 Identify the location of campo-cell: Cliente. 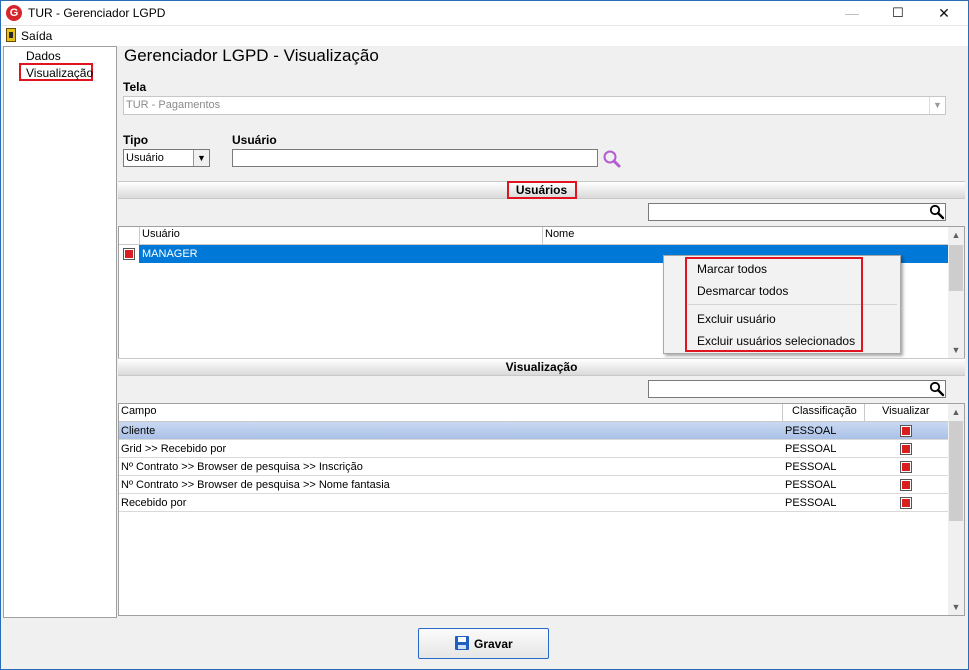
(138, 431).